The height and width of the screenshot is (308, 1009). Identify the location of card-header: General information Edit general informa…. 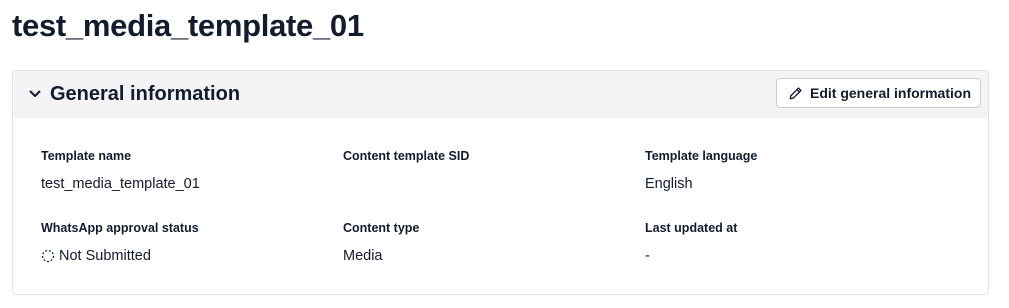
(500, 94).